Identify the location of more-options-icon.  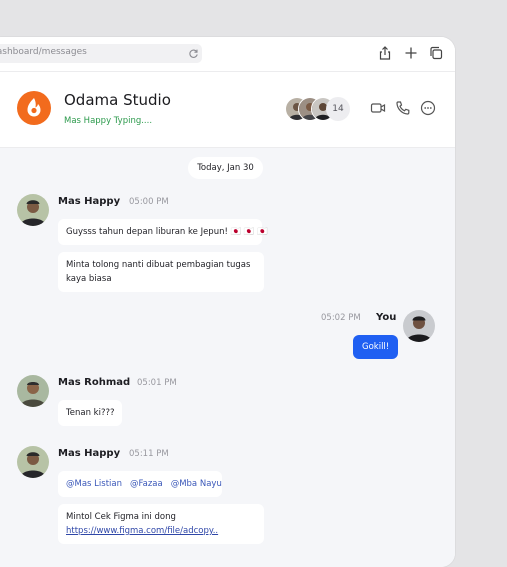
(428, 108).